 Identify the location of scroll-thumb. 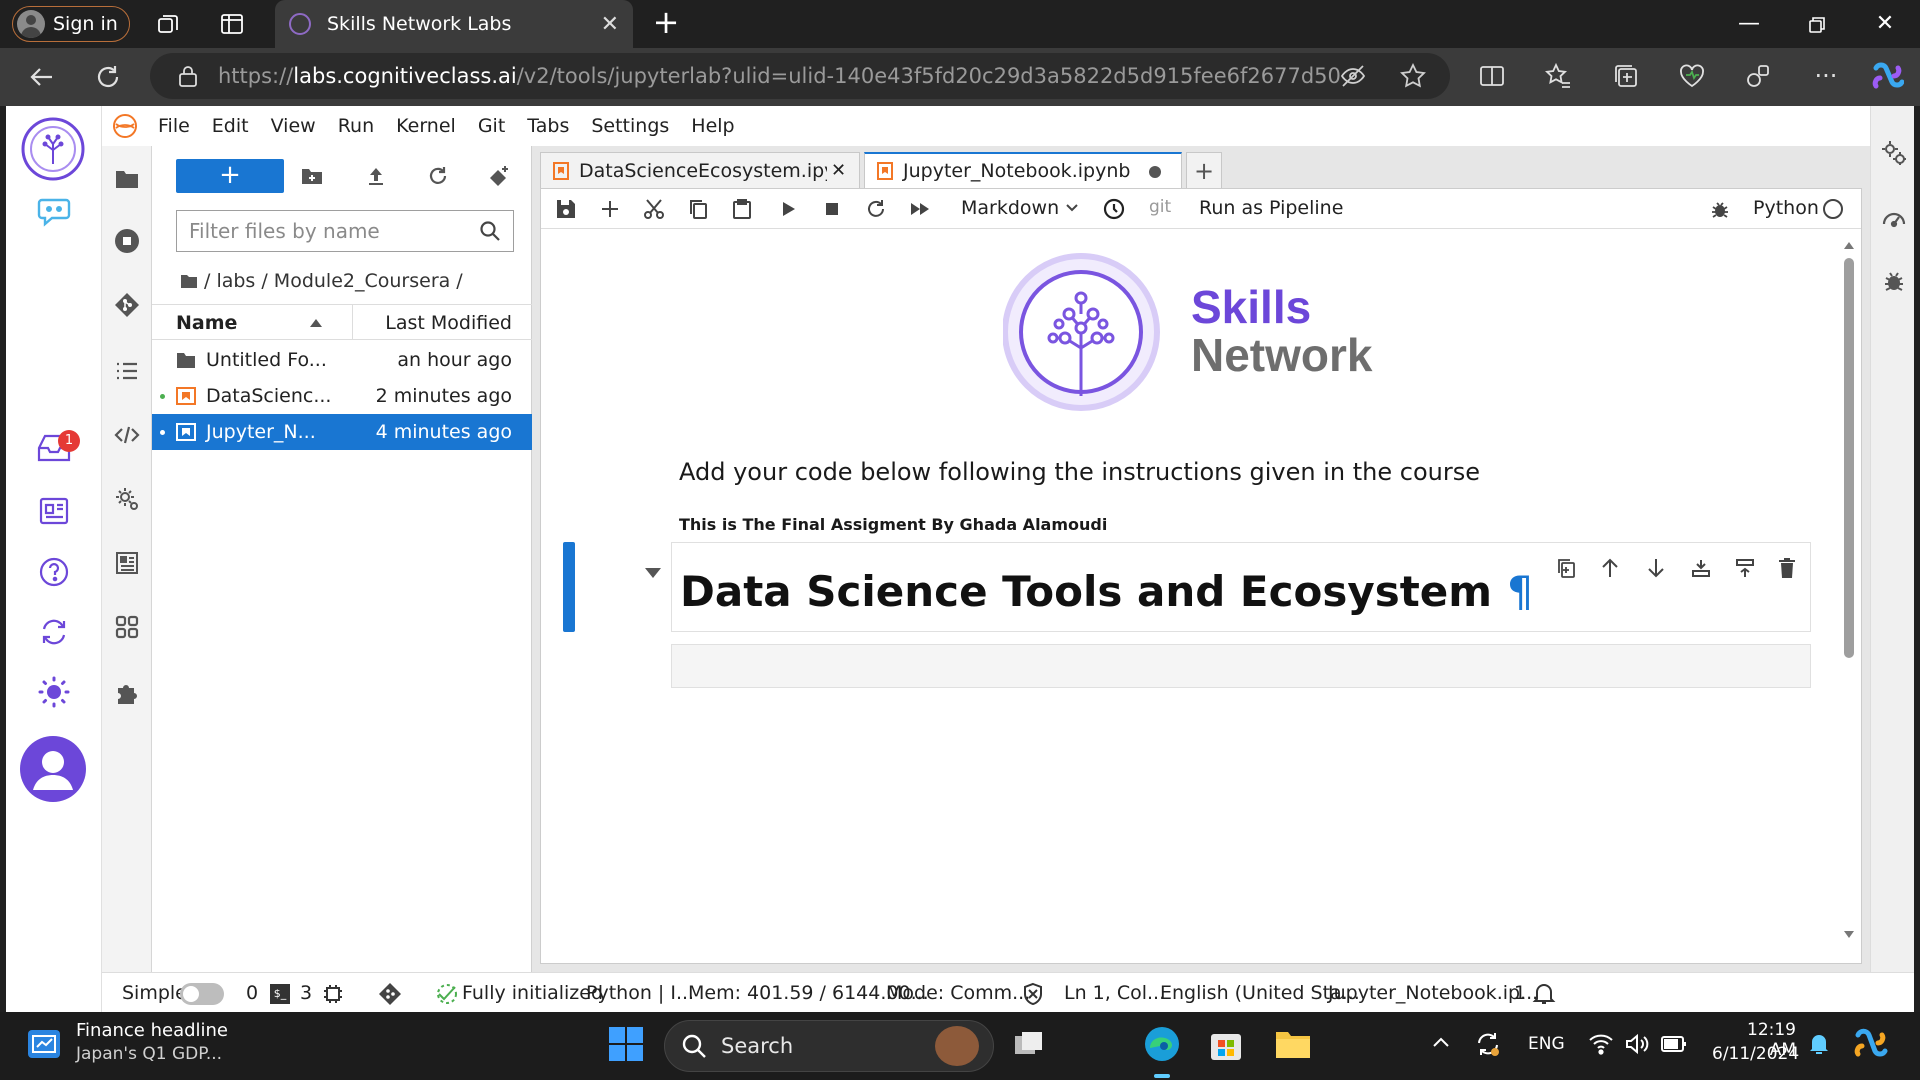
(1849, 458).